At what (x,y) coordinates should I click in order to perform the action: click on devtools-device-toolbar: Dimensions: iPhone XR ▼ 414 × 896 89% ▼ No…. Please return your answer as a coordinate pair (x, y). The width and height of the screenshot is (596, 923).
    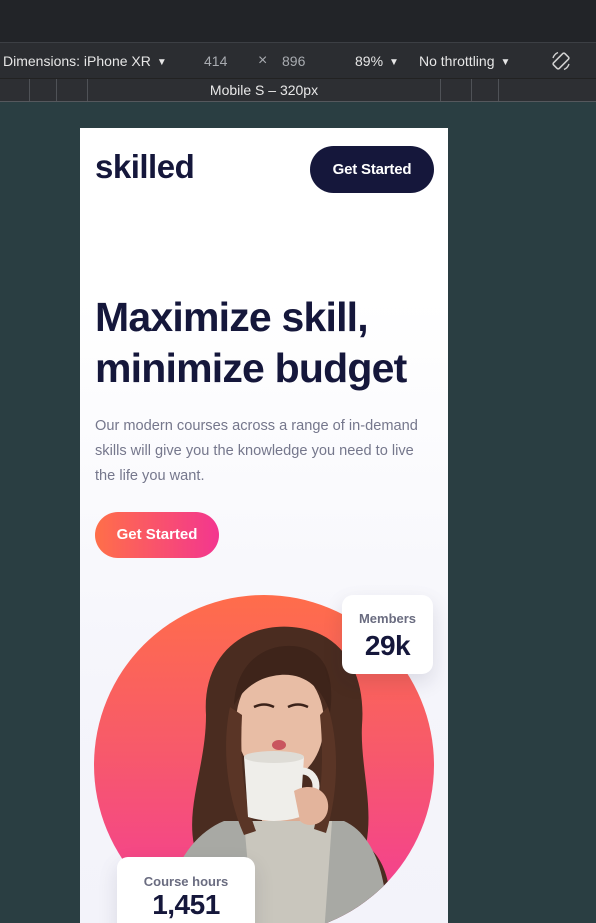
    Looking at the image, I should click on (298, 60).